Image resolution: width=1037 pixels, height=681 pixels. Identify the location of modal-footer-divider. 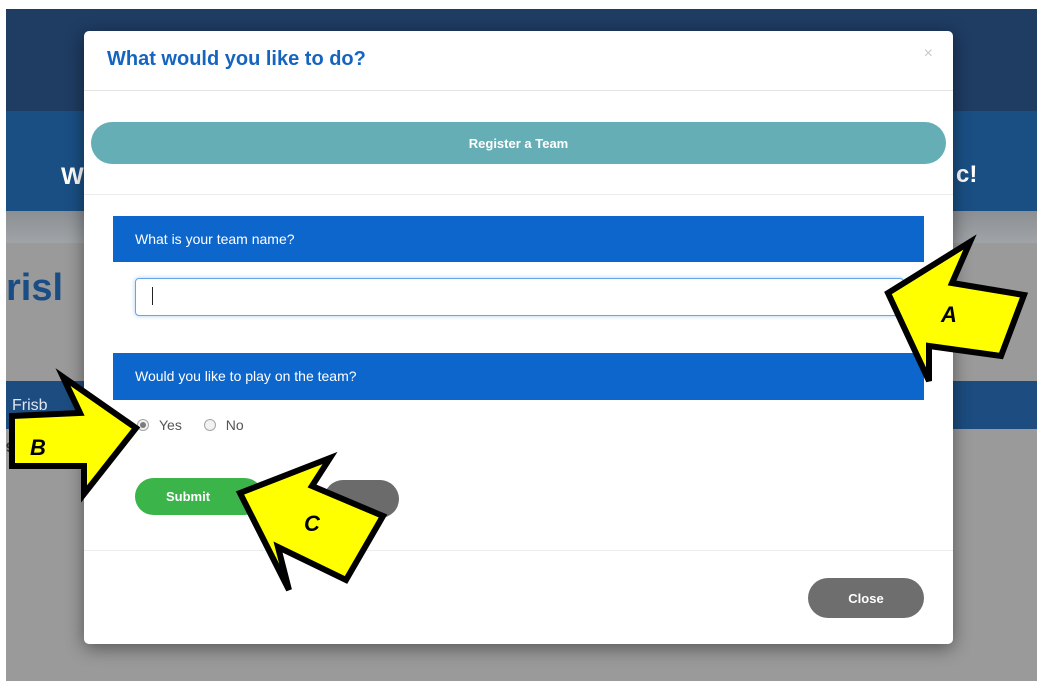
(518, 550).